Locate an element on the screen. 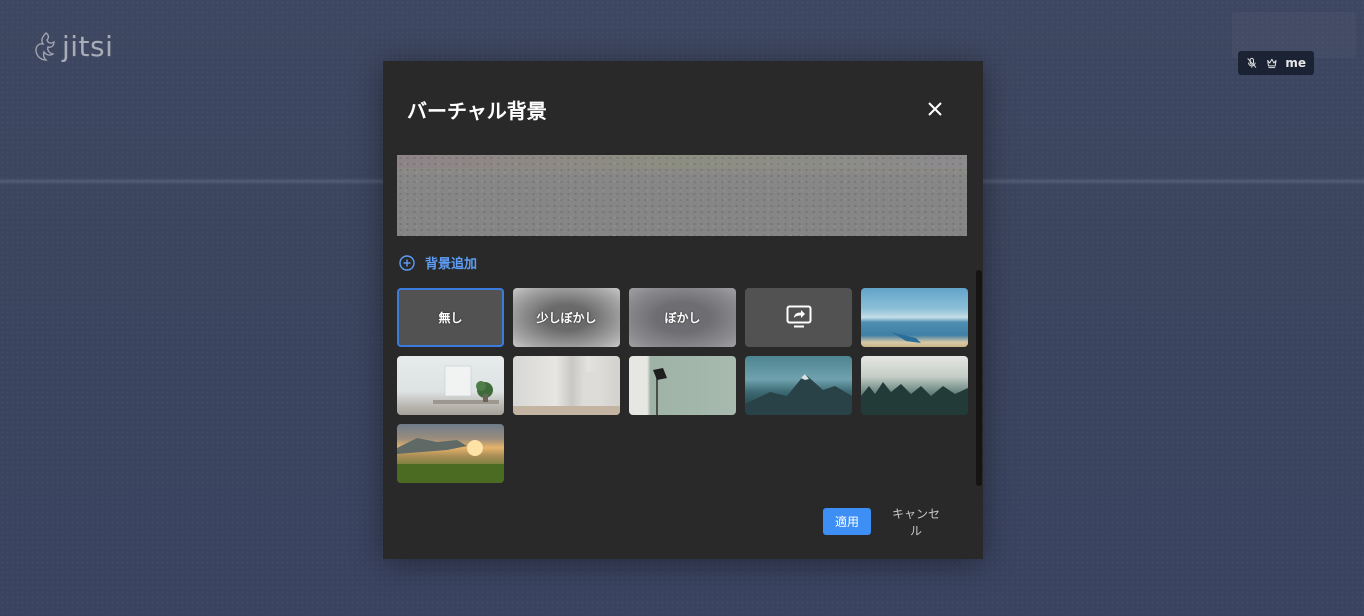 Image resolution: width=1364 pixels, height=616 pixels. option-image-sunset-field is located at coordinates (450, 453).